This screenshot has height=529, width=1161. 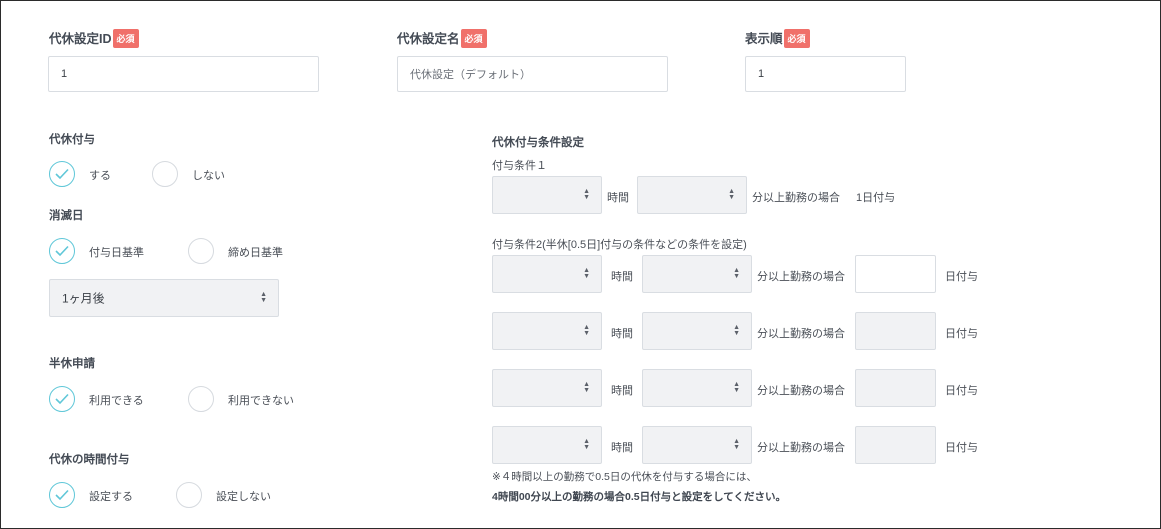 What do you see at coordinates (547, 274) in the screenshot?
I see `condition2-hours-select: ▲ ▼` at bounding box center [547, 274].